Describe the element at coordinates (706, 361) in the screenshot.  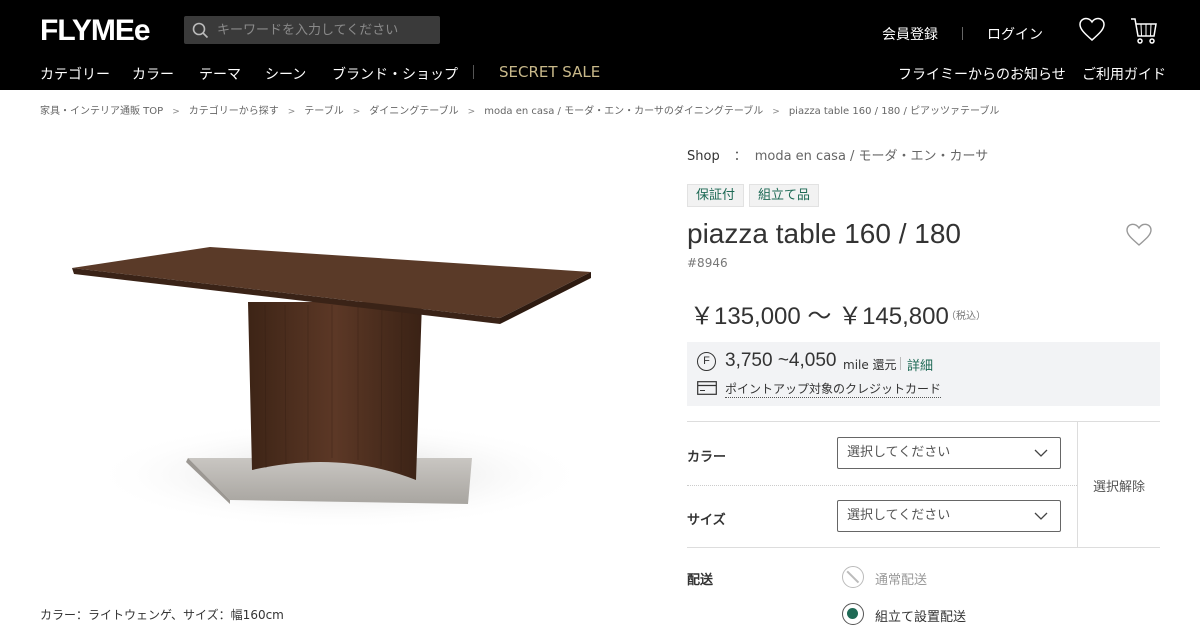
I see `flymee-coin-icon: F` at that location.